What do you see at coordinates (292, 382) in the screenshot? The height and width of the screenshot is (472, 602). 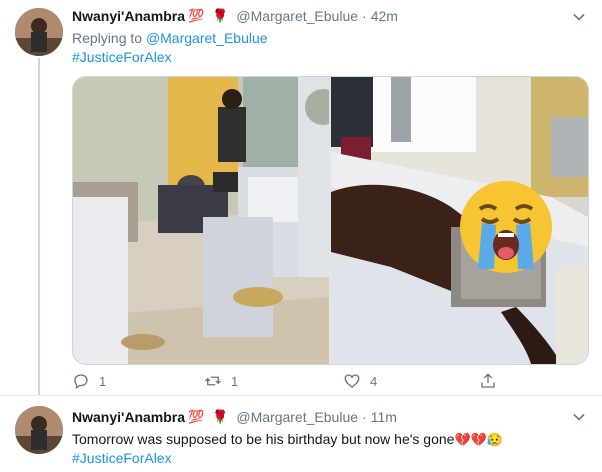 I see `tweet-actions: 1 1 4` at bounding box center [292, 382].